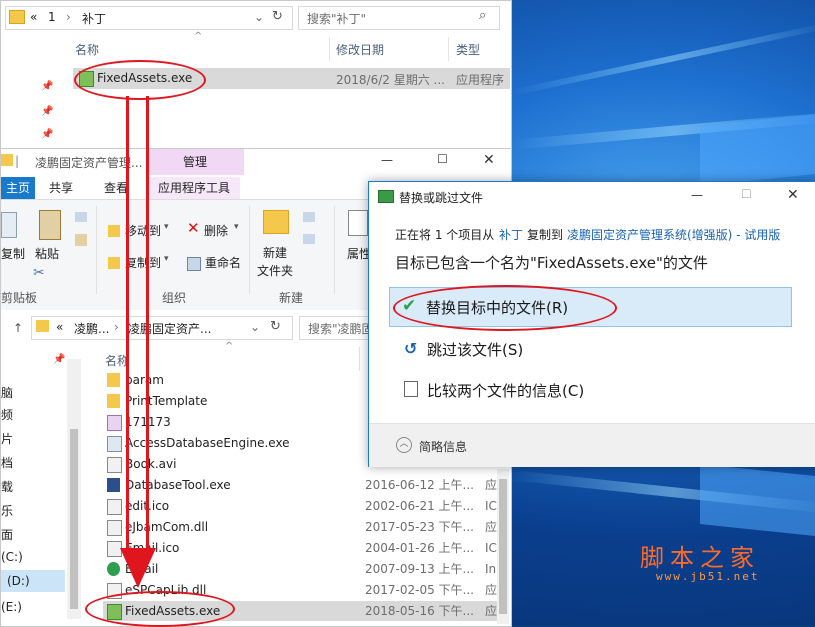  Describe the element at coordinates (13, 253) in the screenshot. I see `copy-label: 复制` at that location.